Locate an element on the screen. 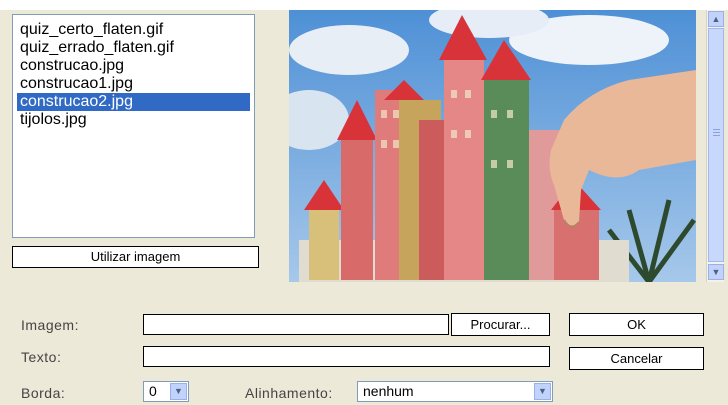 Image resolution: width=728 pixels, height=405 pixels. ok-button: OK is located at coordinates (636, 324).